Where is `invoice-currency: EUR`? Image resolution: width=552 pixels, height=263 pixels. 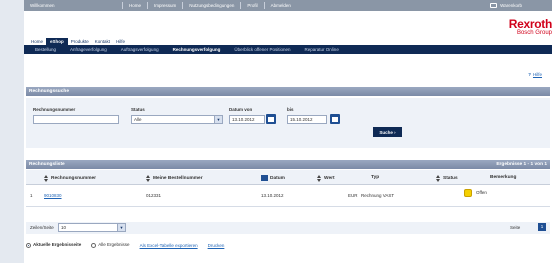 invoice-currency: EUR is located at coordinates (353, 195).